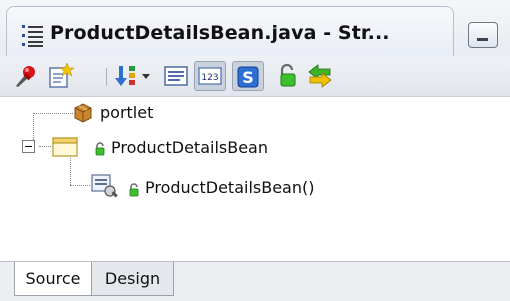 The height and width of the screenshot is (301, 510). Describe the element at coordinates (26, 76) in the screenshot. I see `pin-icon` at that location.